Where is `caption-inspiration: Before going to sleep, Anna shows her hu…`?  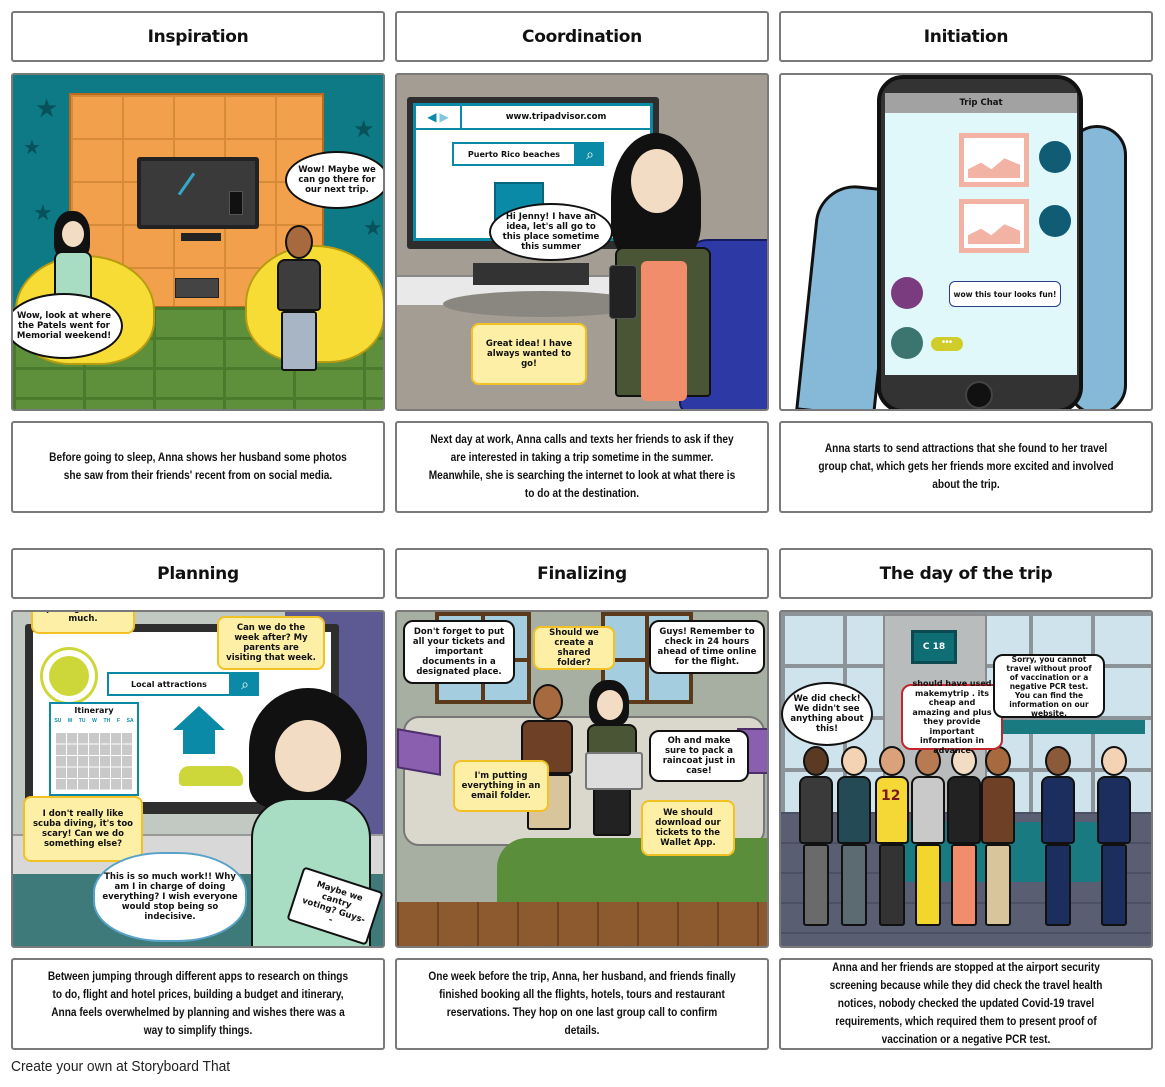
caption-inspiration: Before going to sleep, Anna shows her hu… is located at coordinates (198, 467).